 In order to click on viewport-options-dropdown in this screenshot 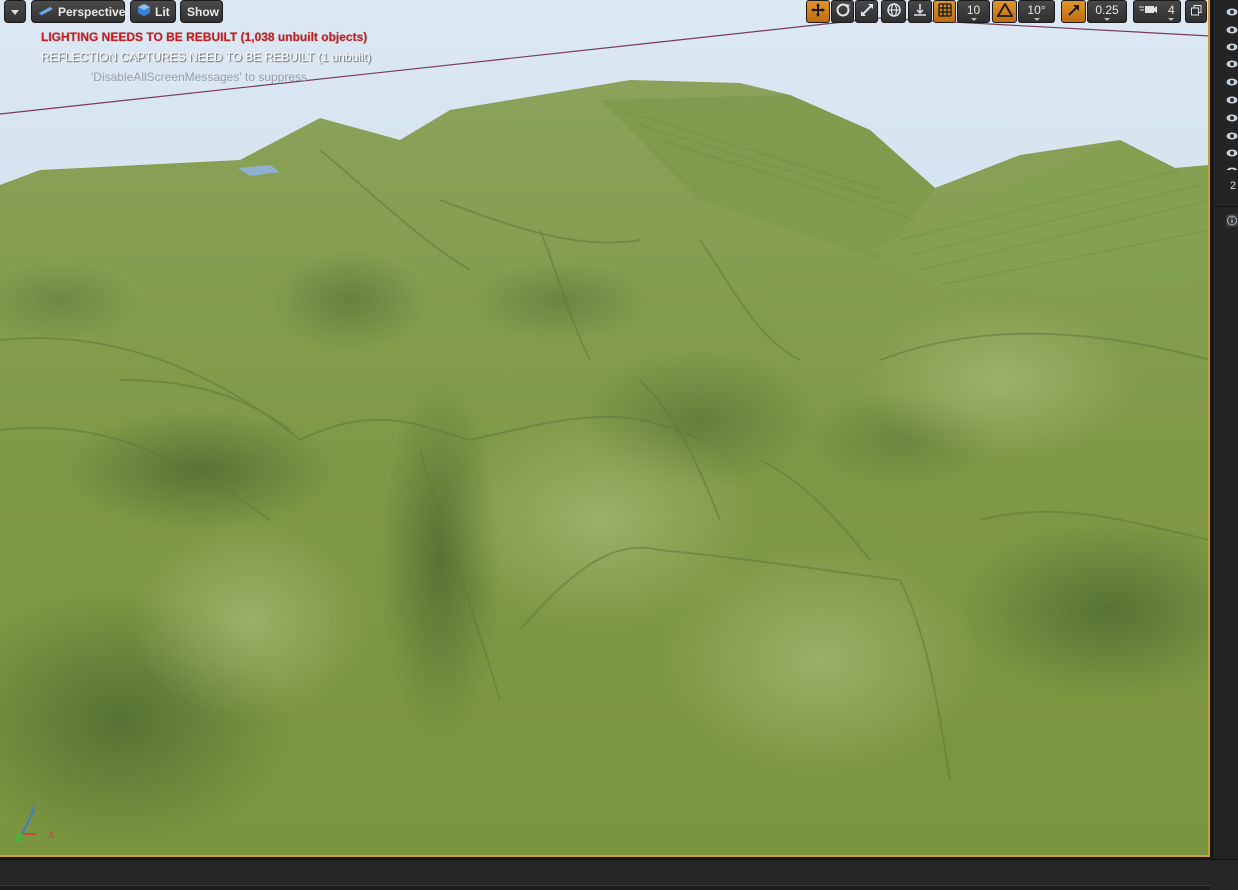, I will do `click(15, 11)`.